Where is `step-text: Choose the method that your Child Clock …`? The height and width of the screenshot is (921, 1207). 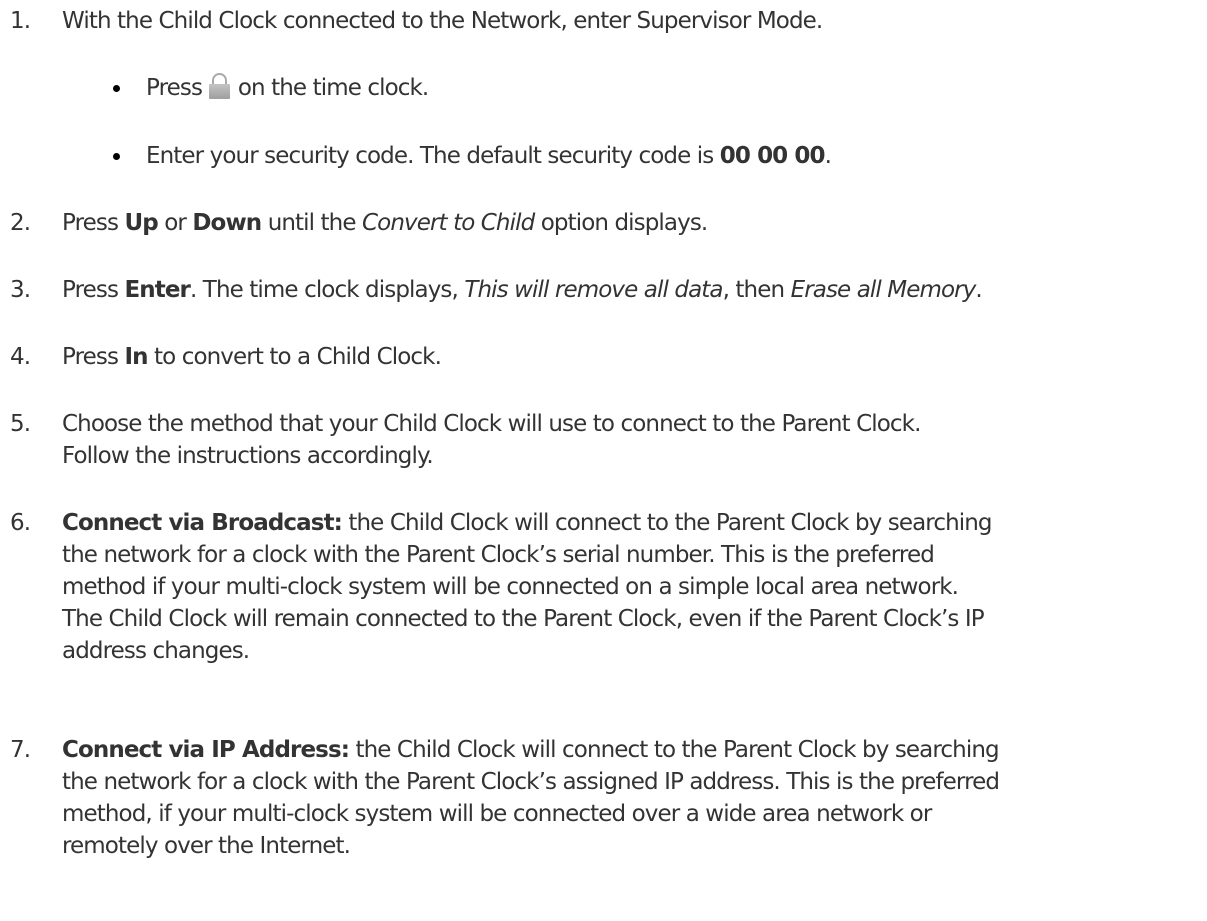 step-text: Choose the method that your Child Clock … is located at coordinates (491, 440).